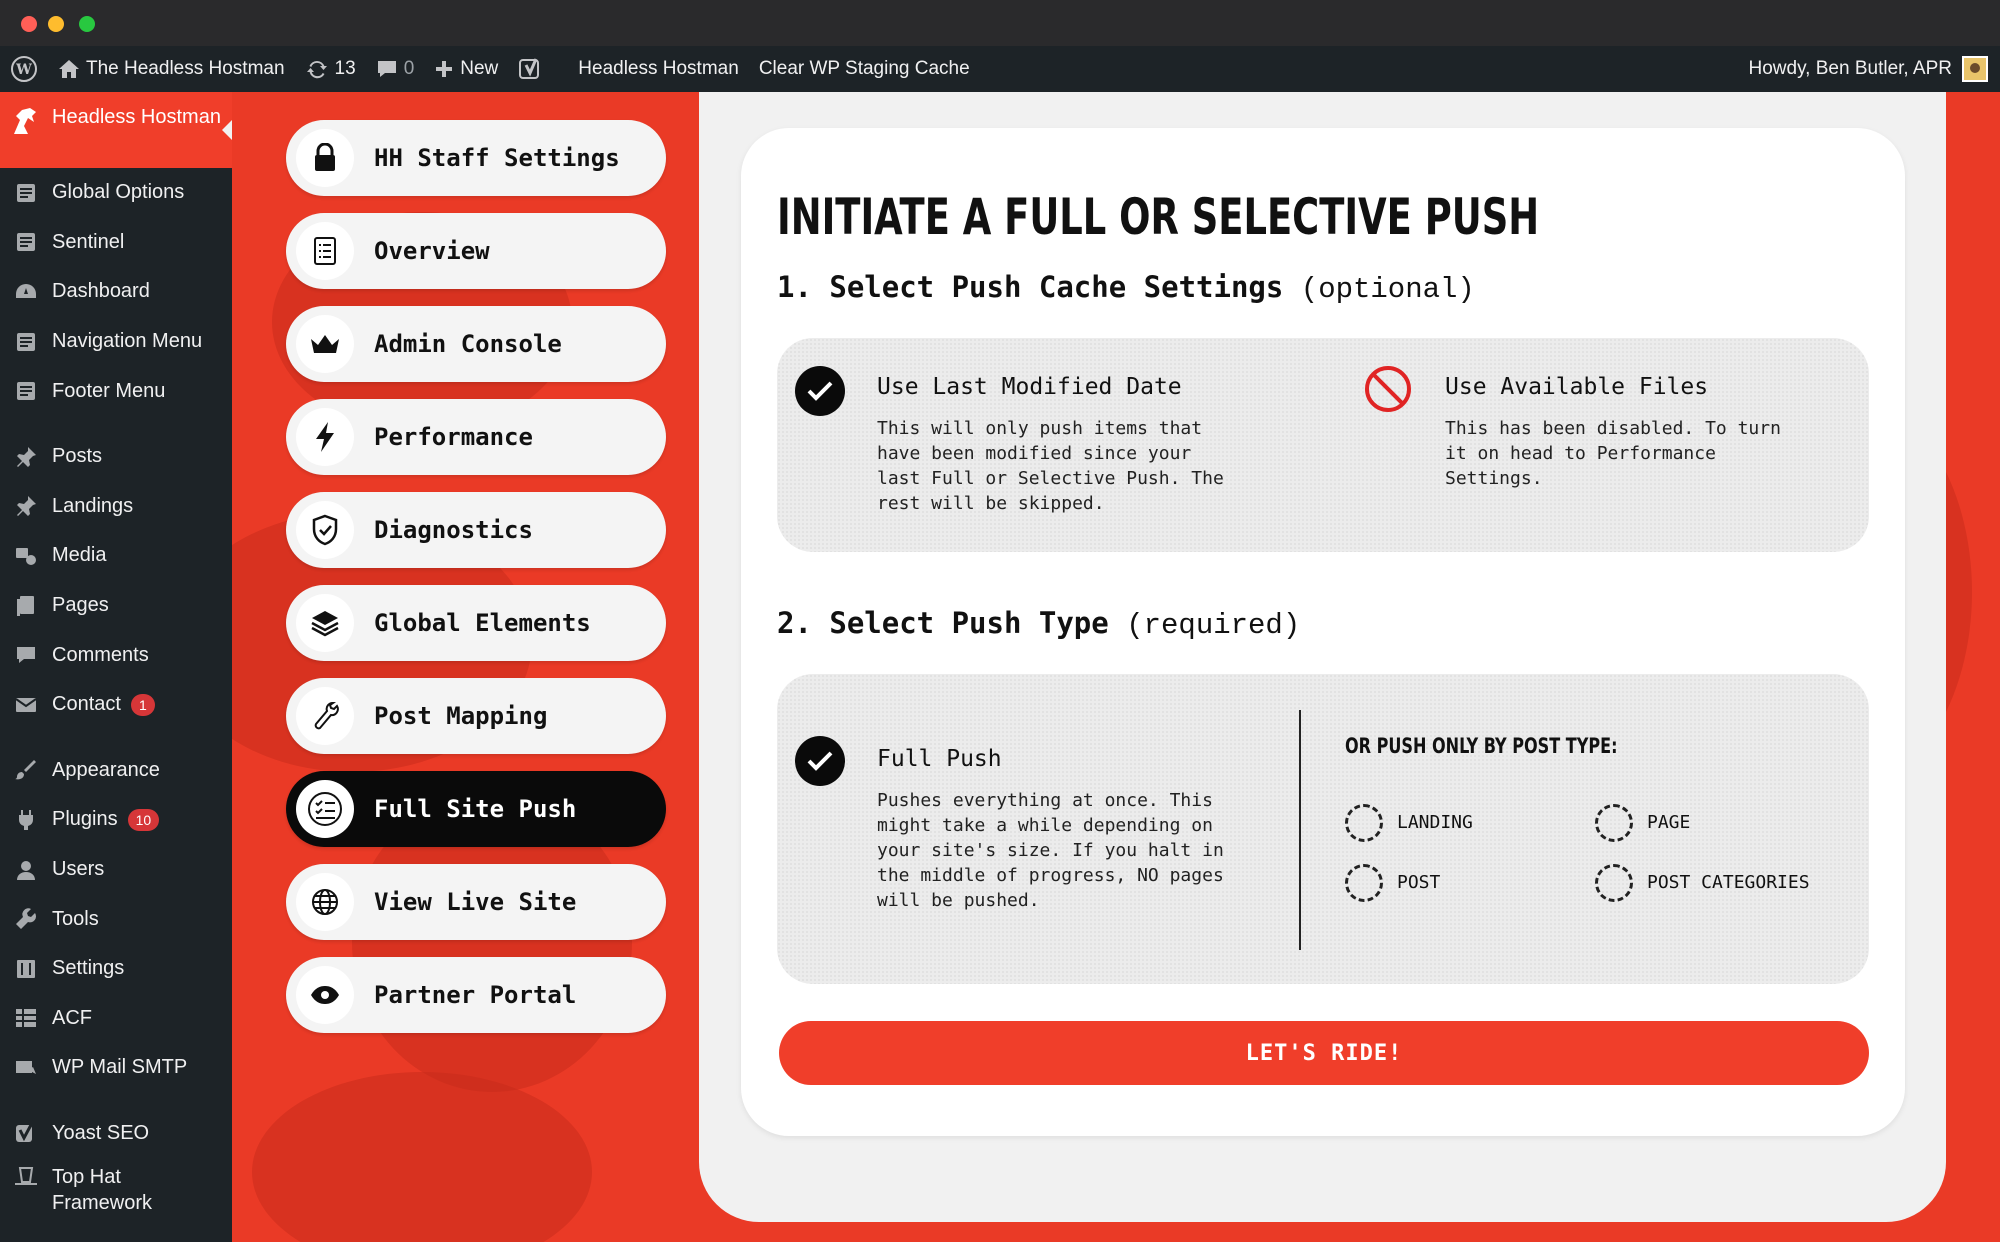  I want to click on sidebar-item-media: Media, so click(116, 556).